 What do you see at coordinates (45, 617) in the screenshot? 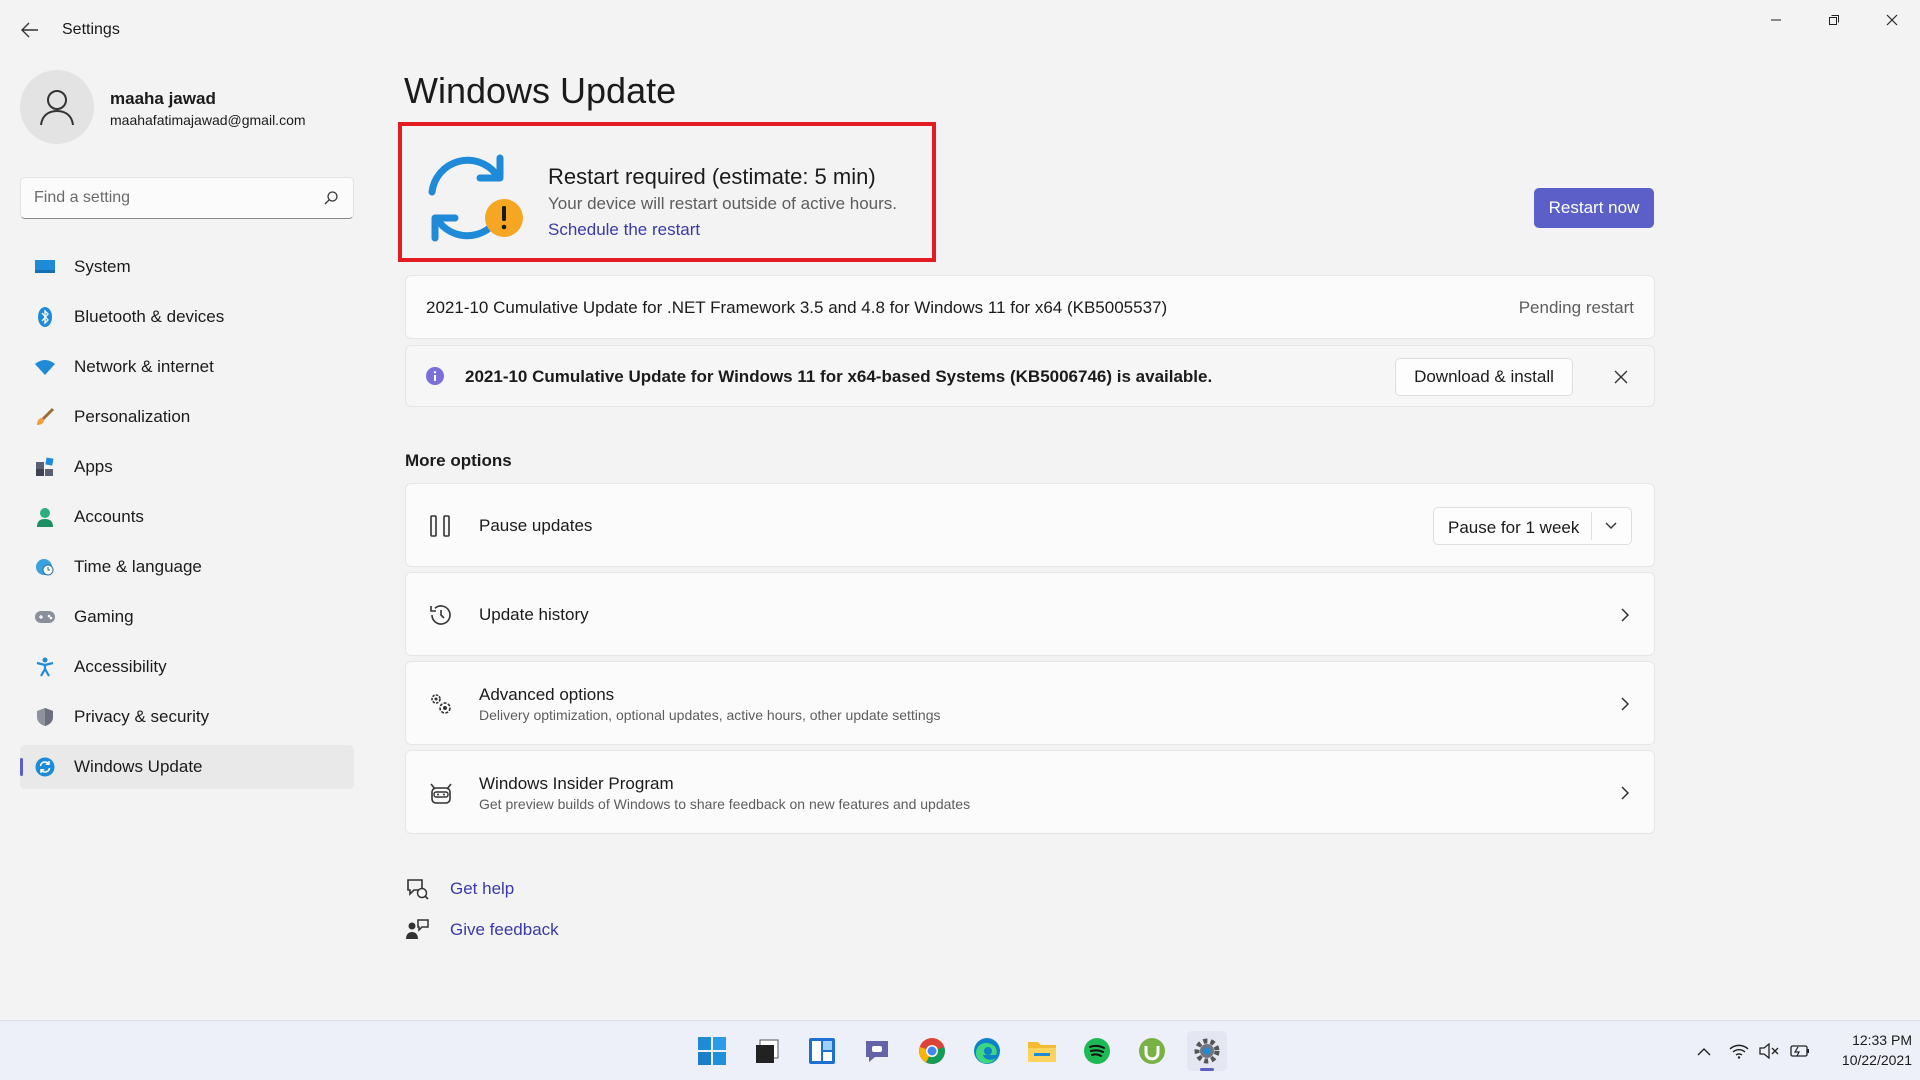
I see `gamepad-icon` at bounding box center [45, 617].